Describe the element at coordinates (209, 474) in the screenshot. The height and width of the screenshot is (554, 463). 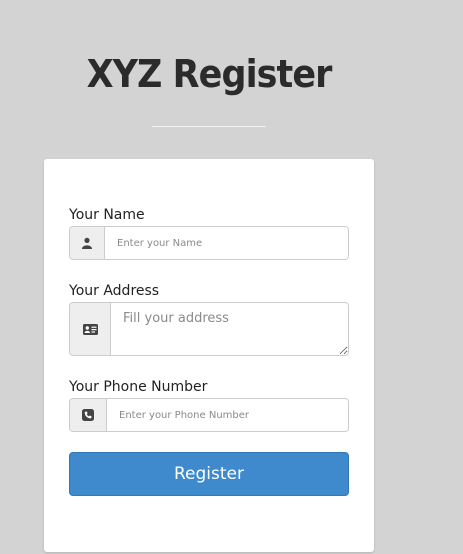
I see `register-button: Register` at that location.